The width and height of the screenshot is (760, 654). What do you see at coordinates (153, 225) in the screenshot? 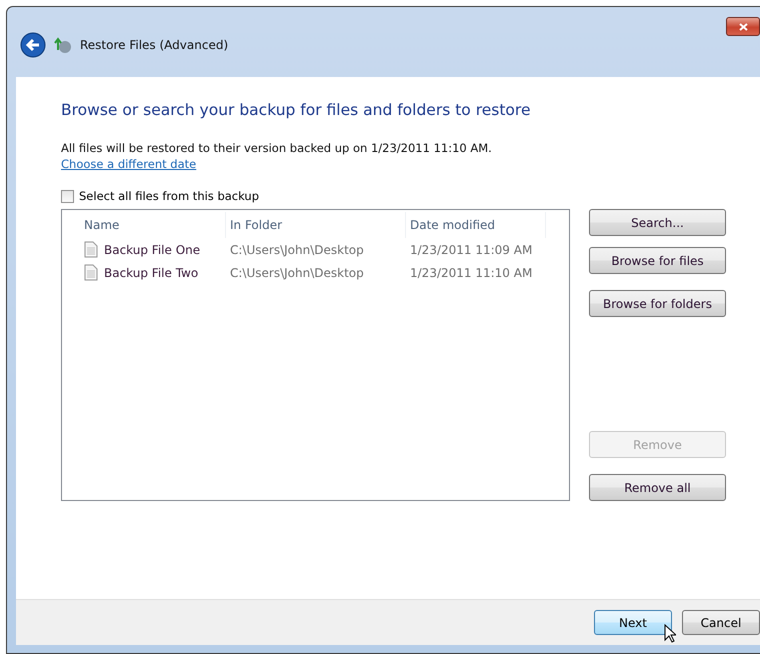
I see `column-header: Name` at bounding box center [153, 225].